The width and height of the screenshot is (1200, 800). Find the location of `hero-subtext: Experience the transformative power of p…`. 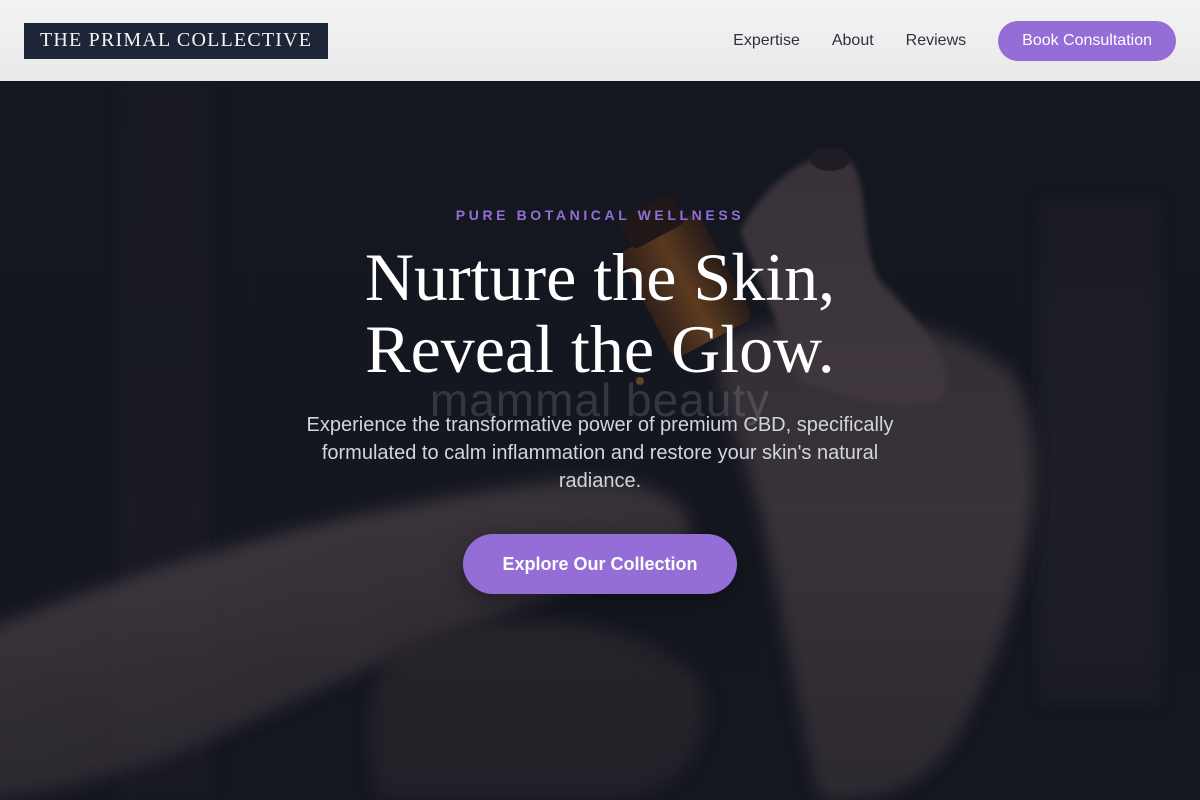

hero-subtext: Experience the transformative power of p… is located at coordinates (600, 453).